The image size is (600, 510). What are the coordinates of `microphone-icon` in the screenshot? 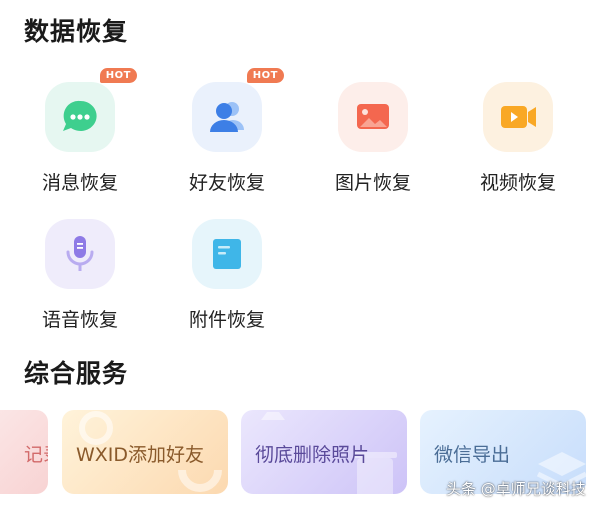 It's located at (80, 253).